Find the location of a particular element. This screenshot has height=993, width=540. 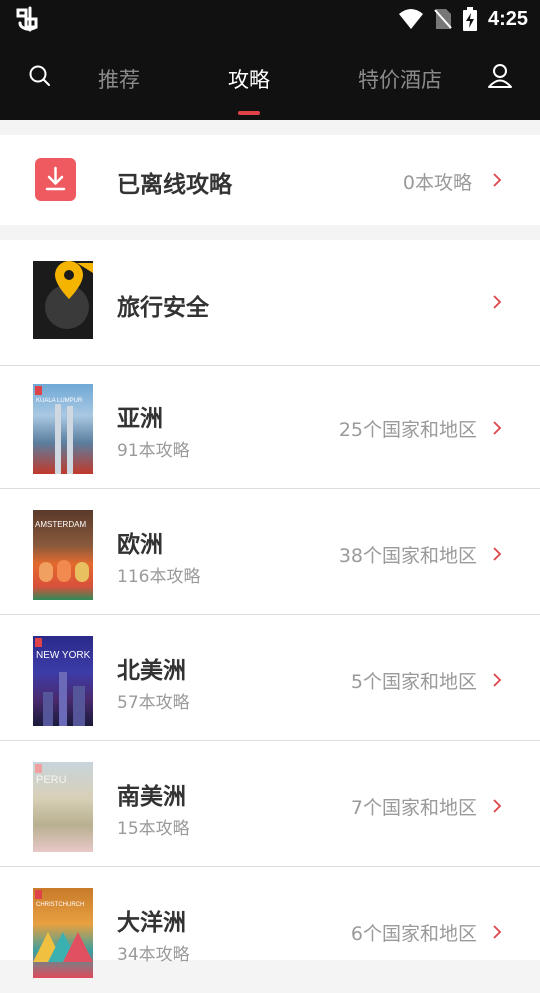

status-time: 4:25 is located at coordinates (507, 18).